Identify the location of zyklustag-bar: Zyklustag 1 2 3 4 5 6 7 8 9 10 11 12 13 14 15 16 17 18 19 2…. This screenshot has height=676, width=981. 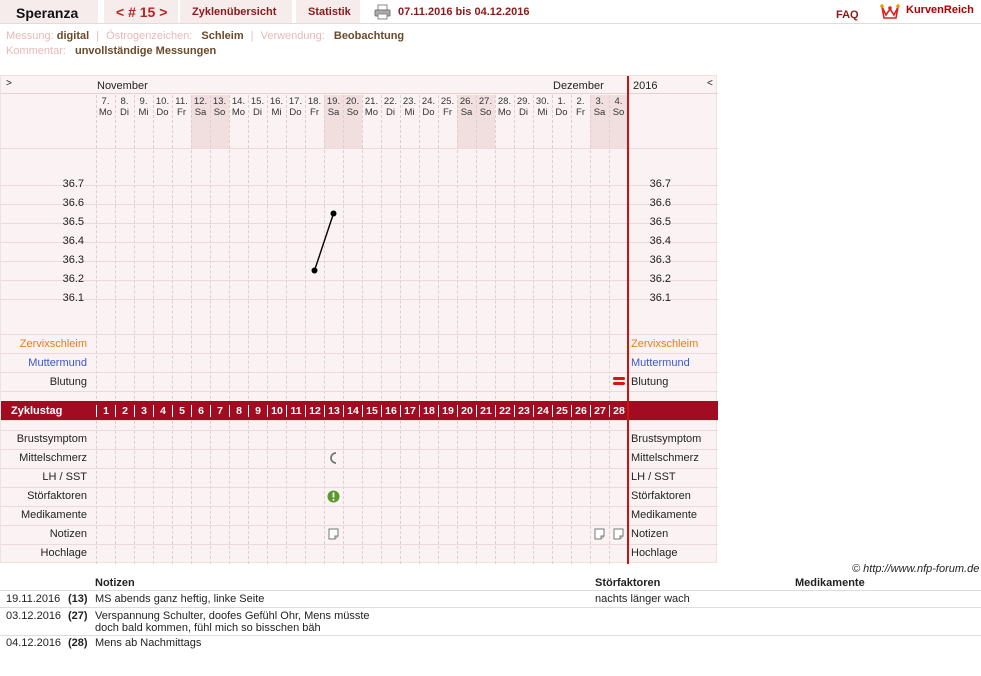
(359, 410).